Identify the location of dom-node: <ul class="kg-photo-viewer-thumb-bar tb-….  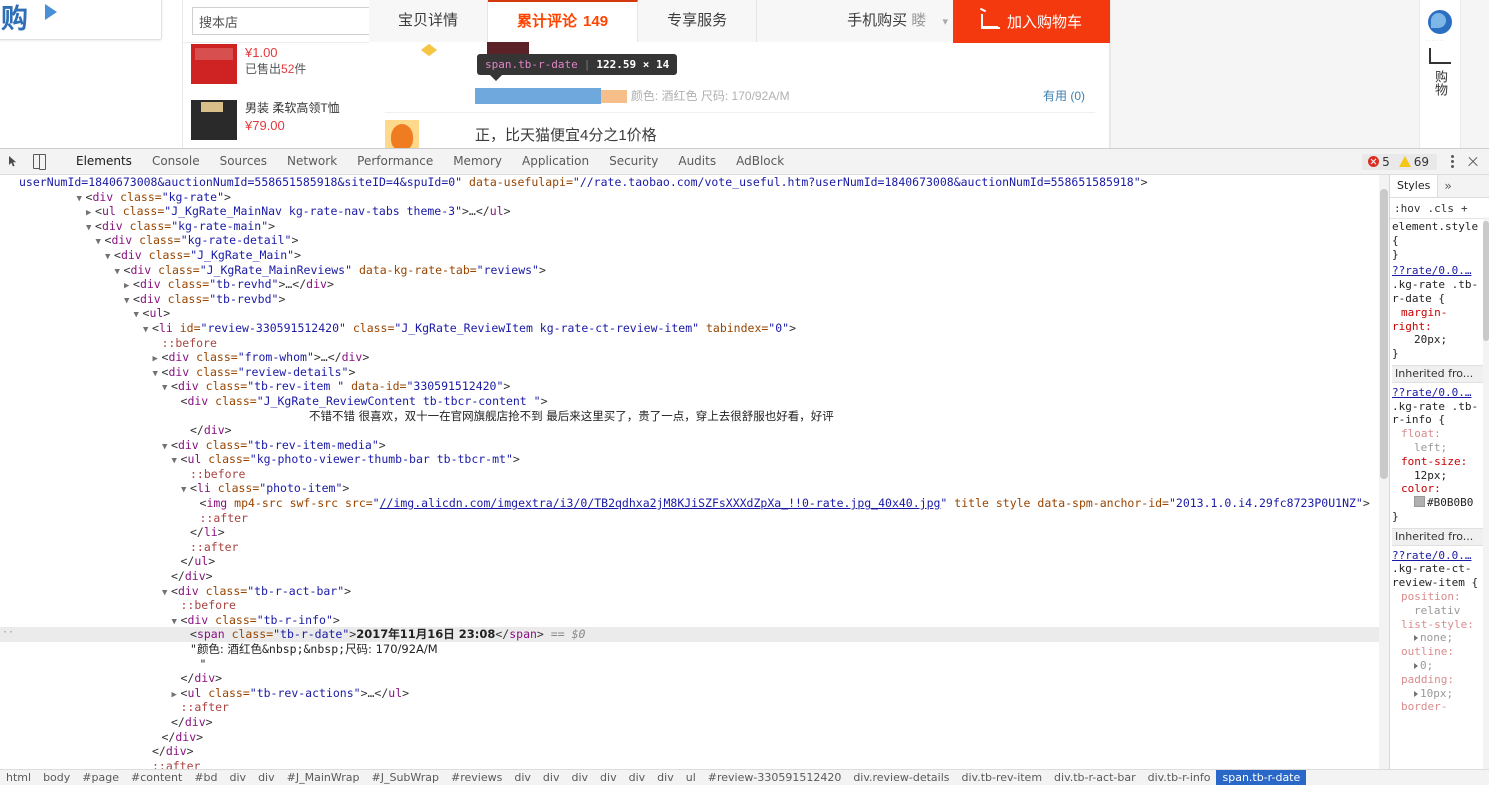
(689, 459).